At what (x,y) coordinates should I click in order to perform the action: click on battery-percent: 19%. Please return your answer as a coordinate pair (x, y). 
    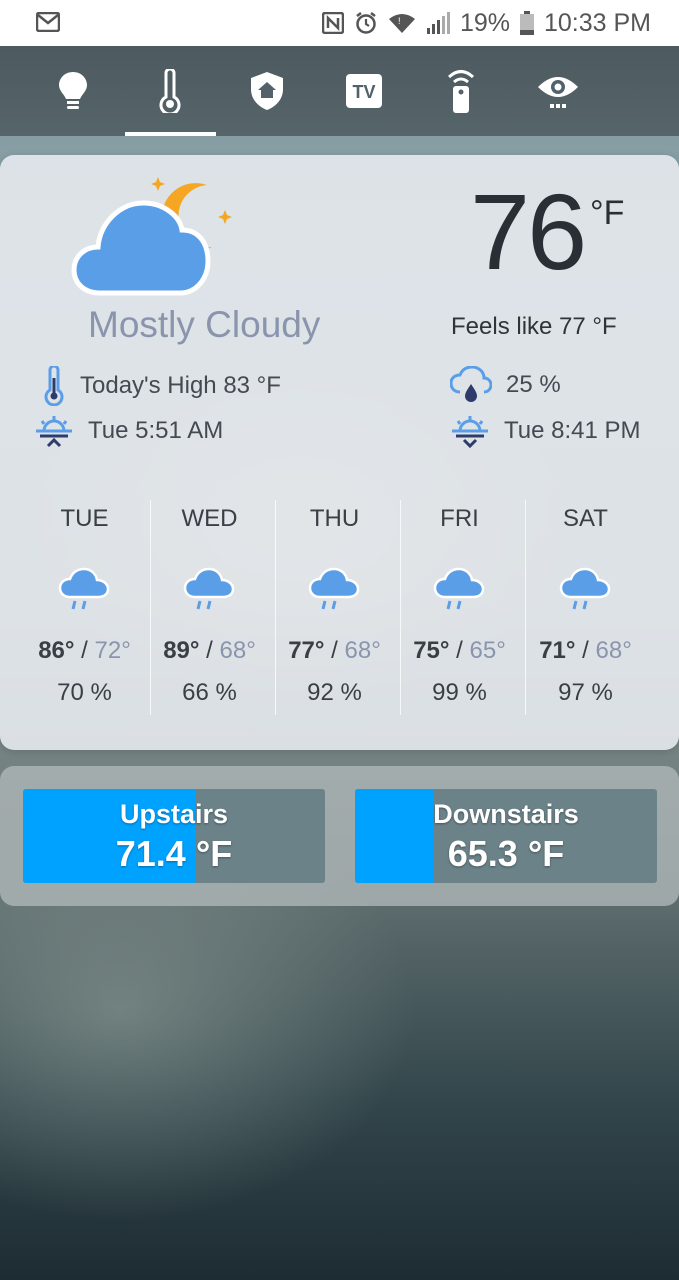
    Looking at the image, I should click on (484, 22).